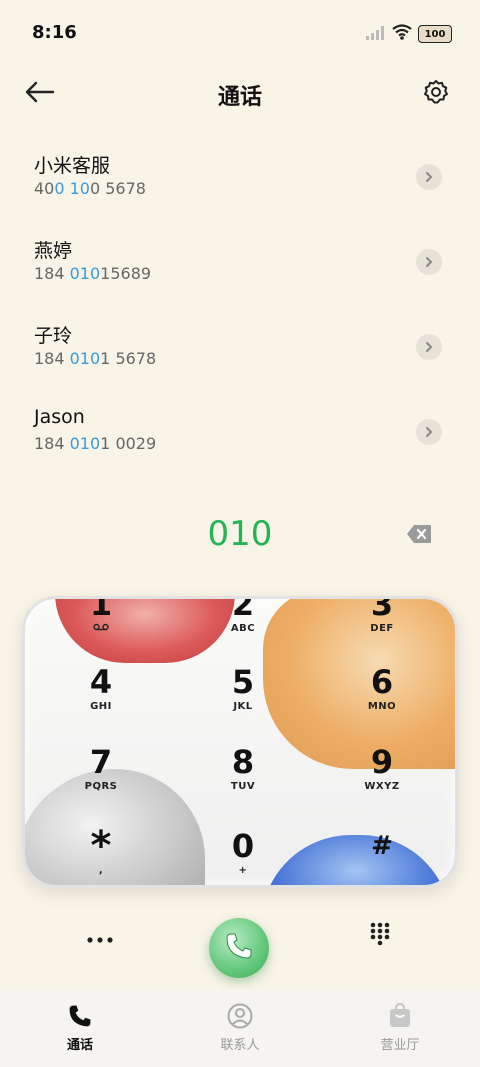 This screenshot has height=1067, width=480. I want to click on backspace-button, so click(419, 535).